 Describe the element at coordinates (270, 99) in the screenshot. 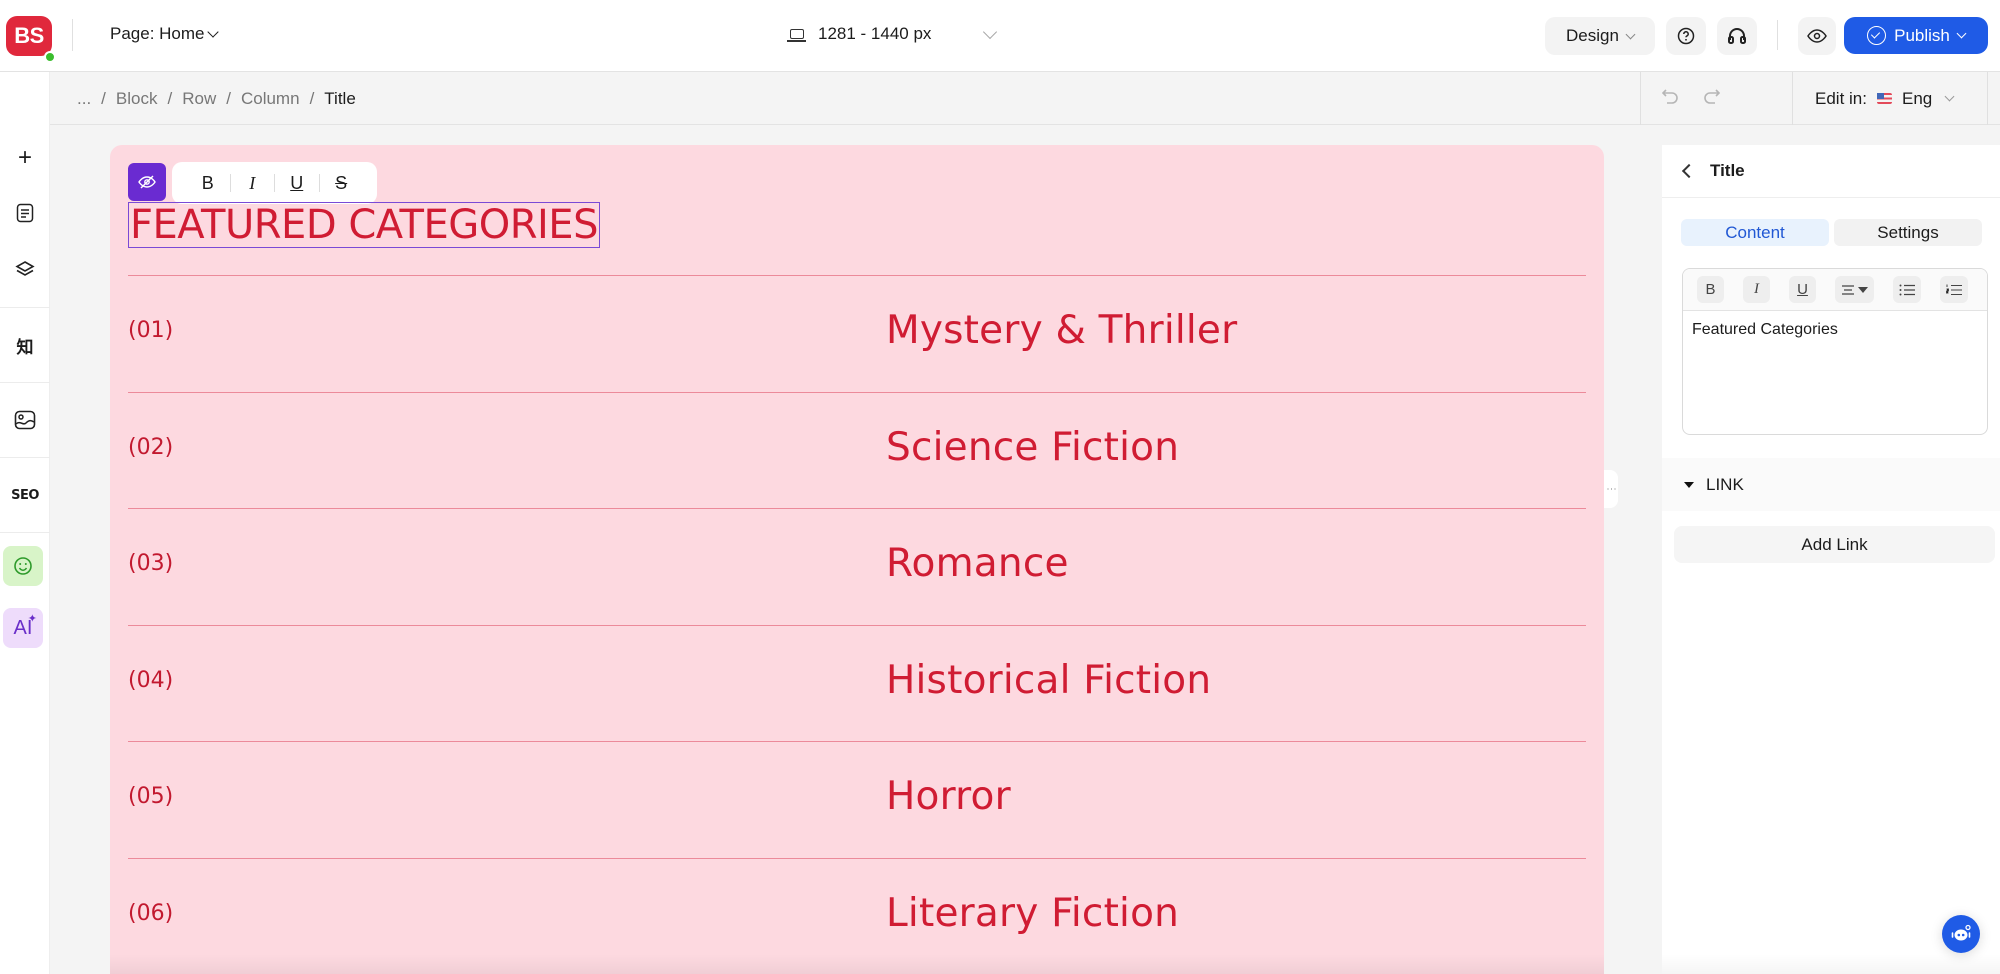

I see `breadcrumb-item: Column` at that location.